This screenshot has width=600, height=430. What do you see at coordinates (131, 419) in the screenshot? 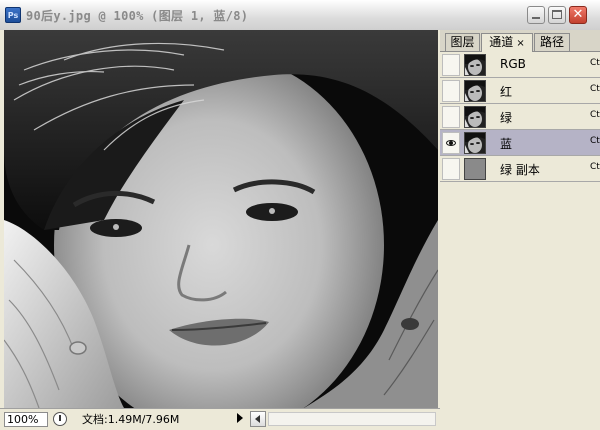
I see `document-size-info: 文档:1.49M/7.96M` at bounding box center [131, 419].